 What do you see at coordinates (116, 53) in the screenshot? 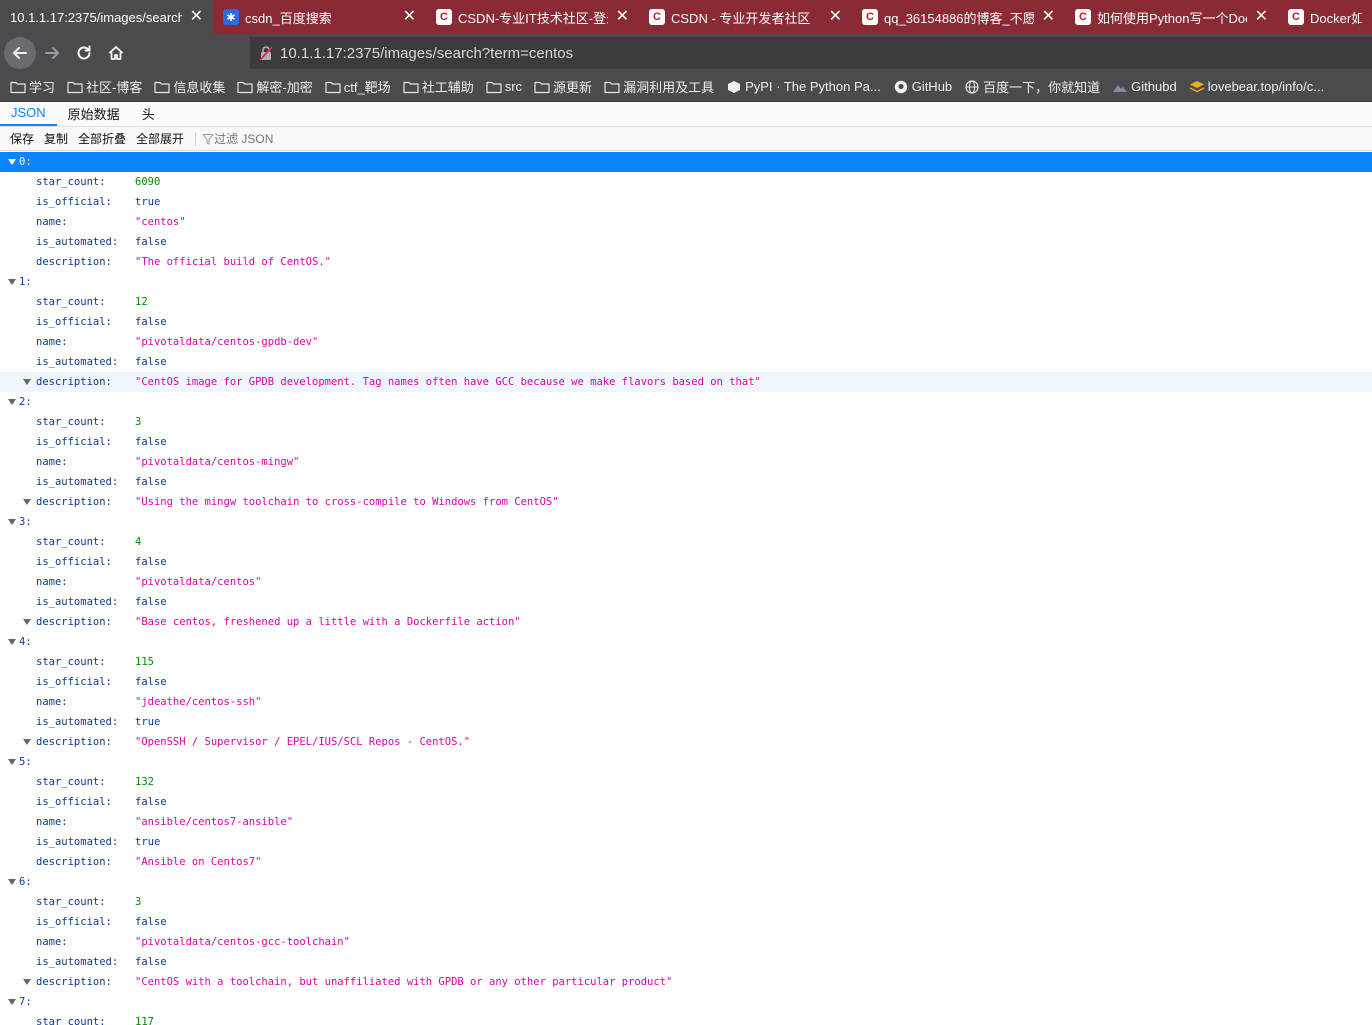
I see `home-button` at bounding box center [116, 53].